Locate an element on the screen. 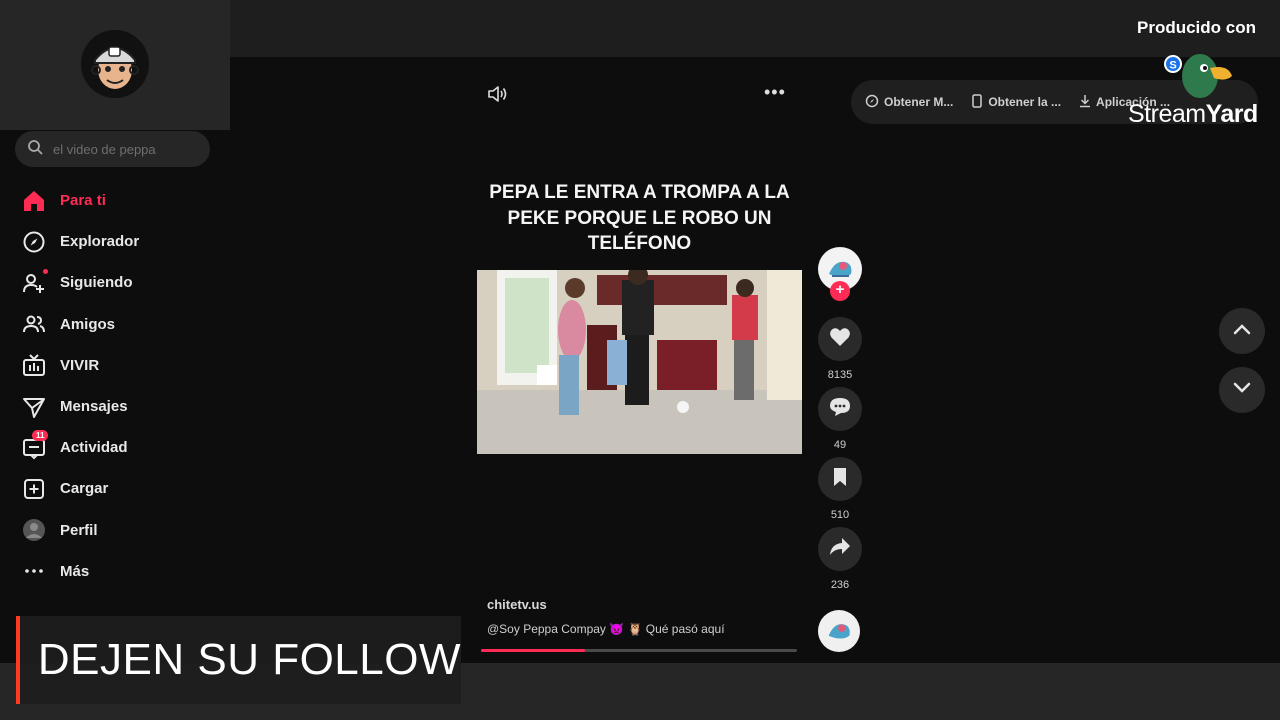 The image size is (1280, 720). sidebar-item-vivir: VIVIR is located at coordinates (122, 365).